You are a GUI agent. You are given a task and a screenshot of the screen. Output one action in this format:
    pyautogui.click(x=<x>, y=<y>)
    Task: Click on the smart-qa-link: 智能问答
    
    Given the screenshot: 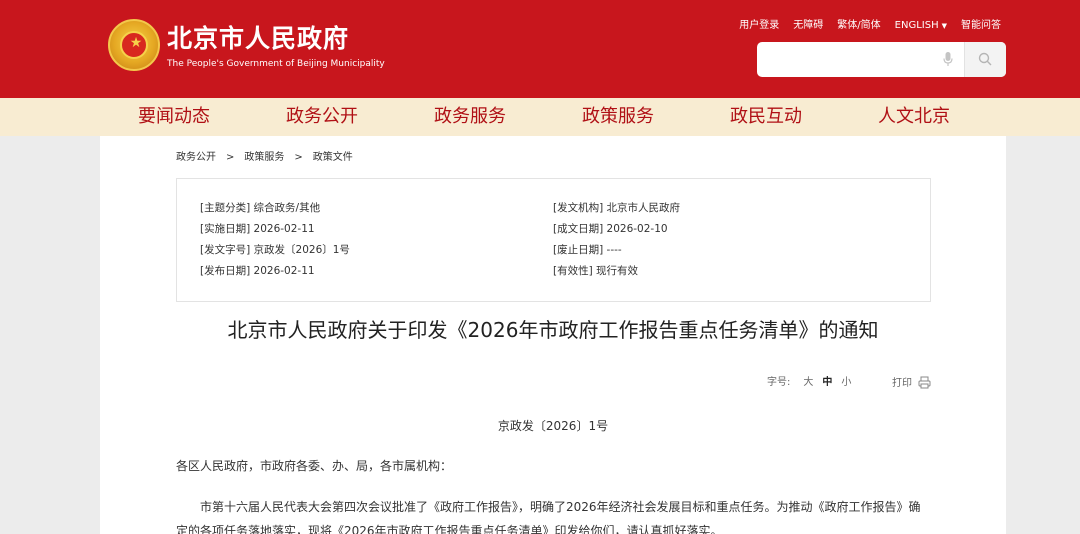 What is the action you would take?
    pyautogui.click(x=981, y=26)
    